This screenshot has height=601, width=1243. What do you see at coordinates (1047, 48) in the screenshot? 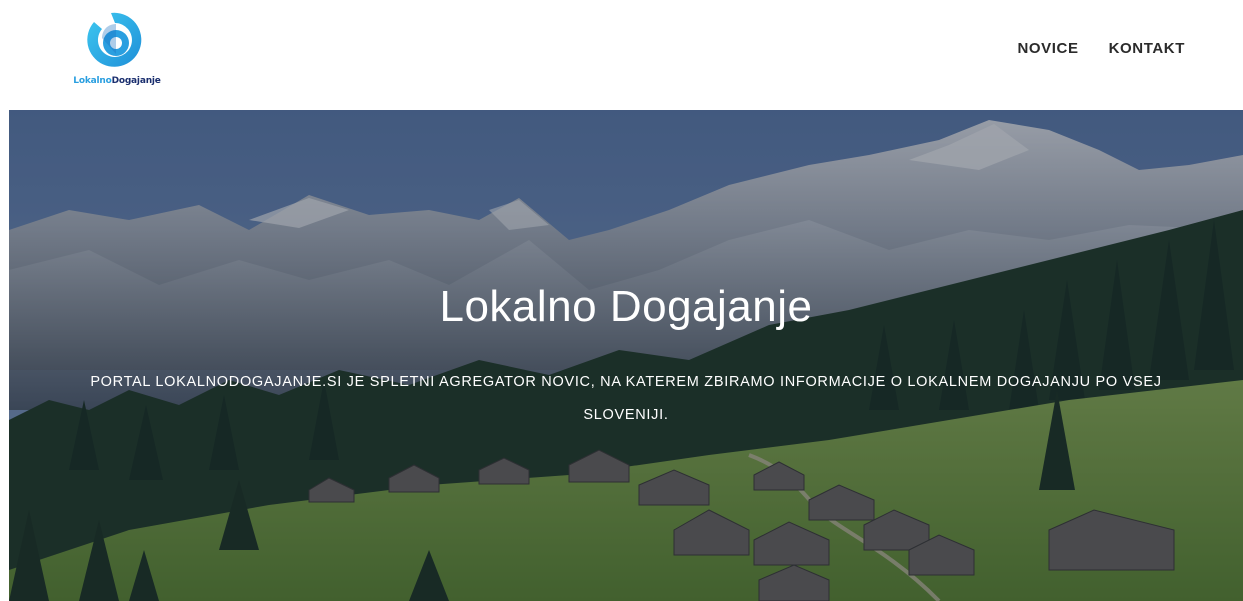
I see `nav-item-novice: NOVICE` at bounding box center [1047, 48].